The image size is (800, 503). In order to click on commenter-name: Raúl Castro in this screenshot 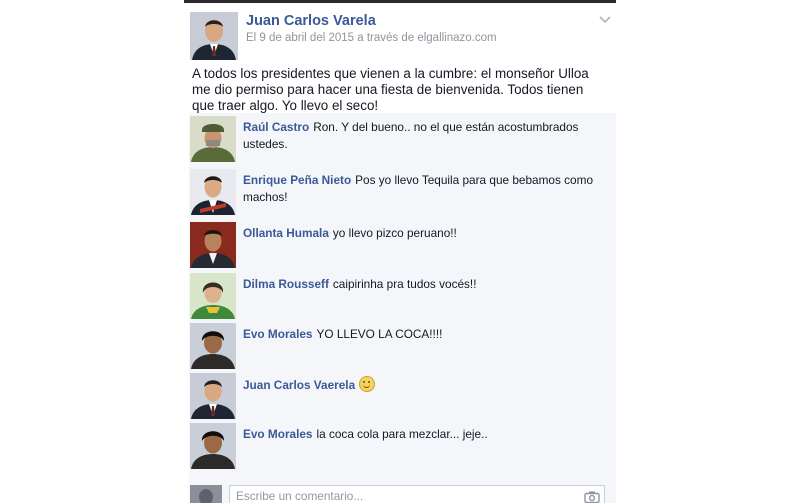, I will do `click(276, 127)`.